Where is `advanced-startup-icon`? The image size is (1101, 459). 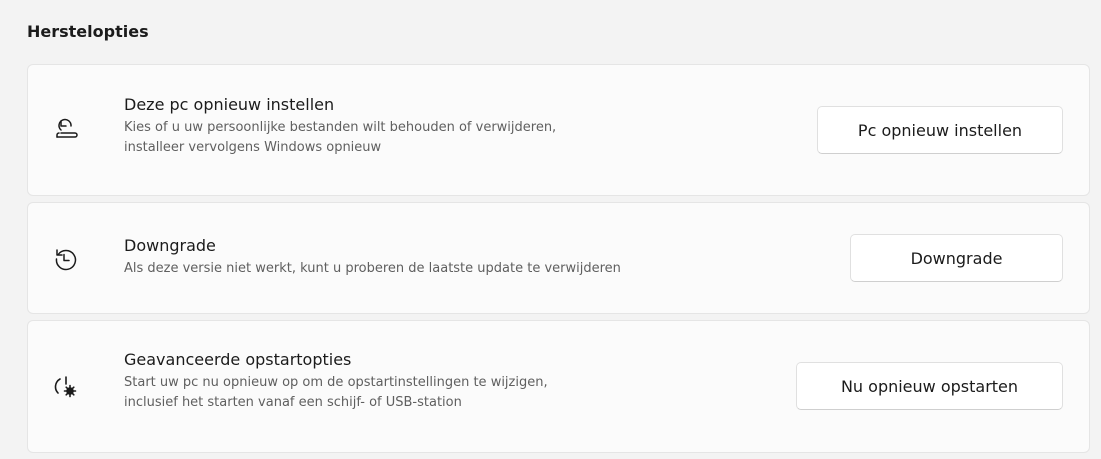 advanced-startup-icon is located at coordinates (66, 387).